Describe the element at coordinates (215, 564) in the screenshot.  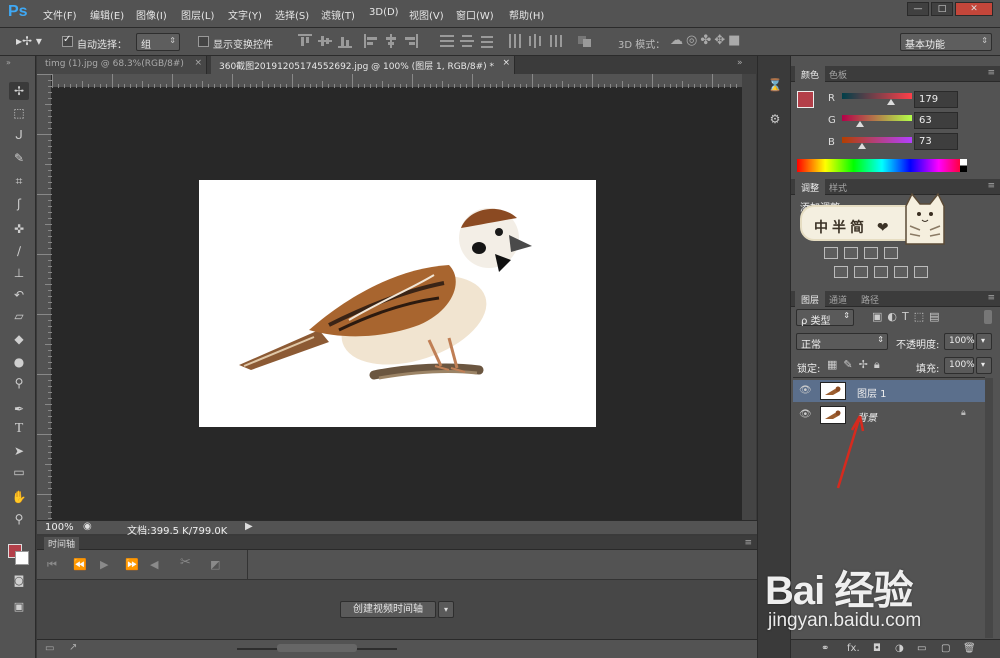
I see `transition-icon: ◩` at that location.